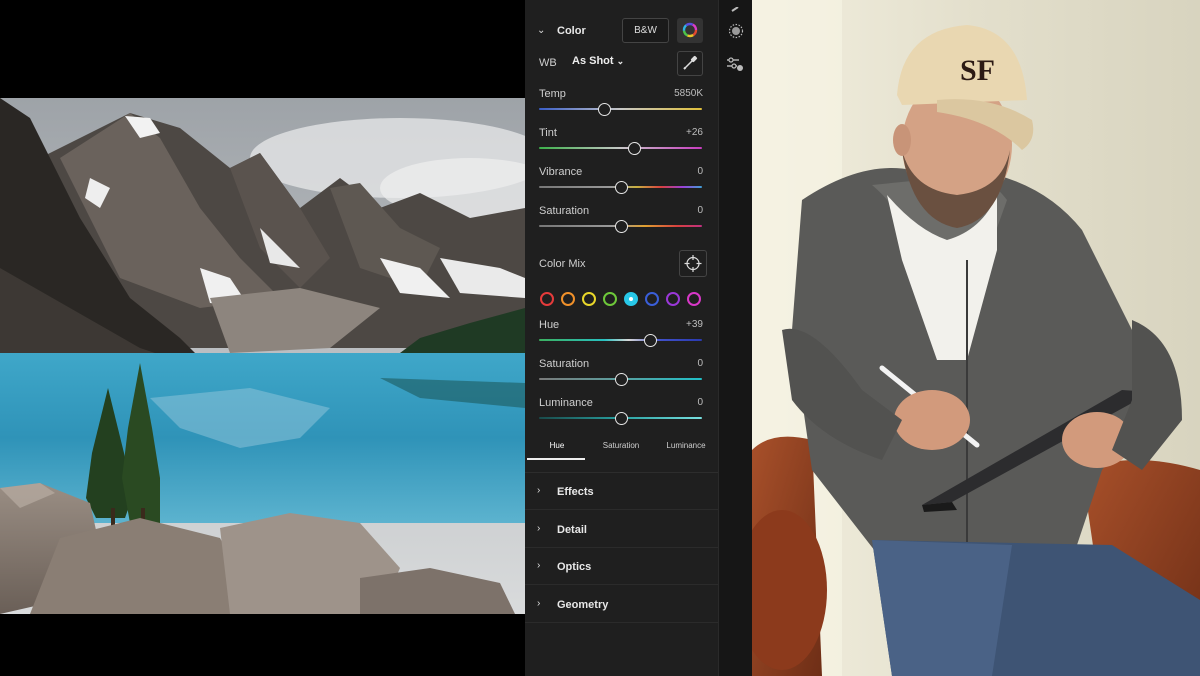 Image resolution: width=1200 pixels, height=676 pixels. What do you see at coordinates (694, 324) in the screenshot?
I see `slider-value: +39` at bounding box center [694, 324].